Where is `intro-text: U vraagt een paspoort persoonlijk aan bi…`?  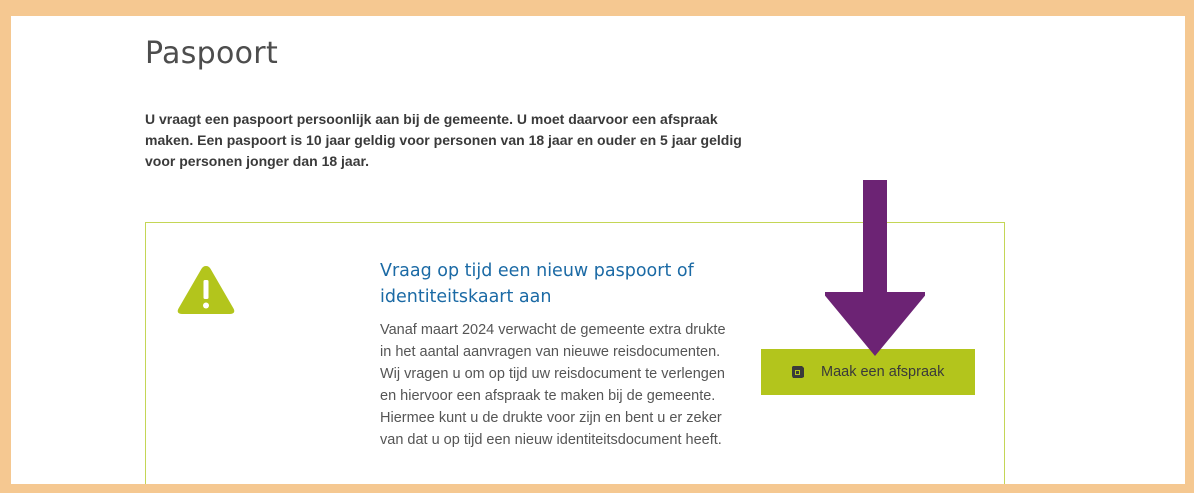
intro-text: U vraagt een paspoort persoonlijk aan bi… is located at coordinates (443, 140).